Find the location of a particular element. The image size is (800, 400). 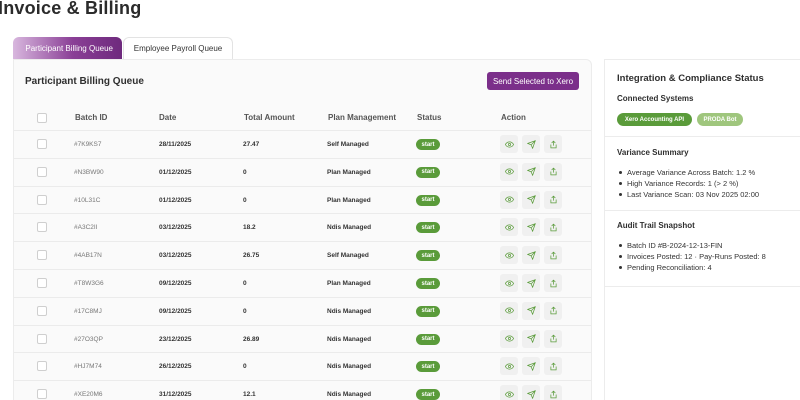

plan-cell: Self Managed is located at coordinates (348, 256).